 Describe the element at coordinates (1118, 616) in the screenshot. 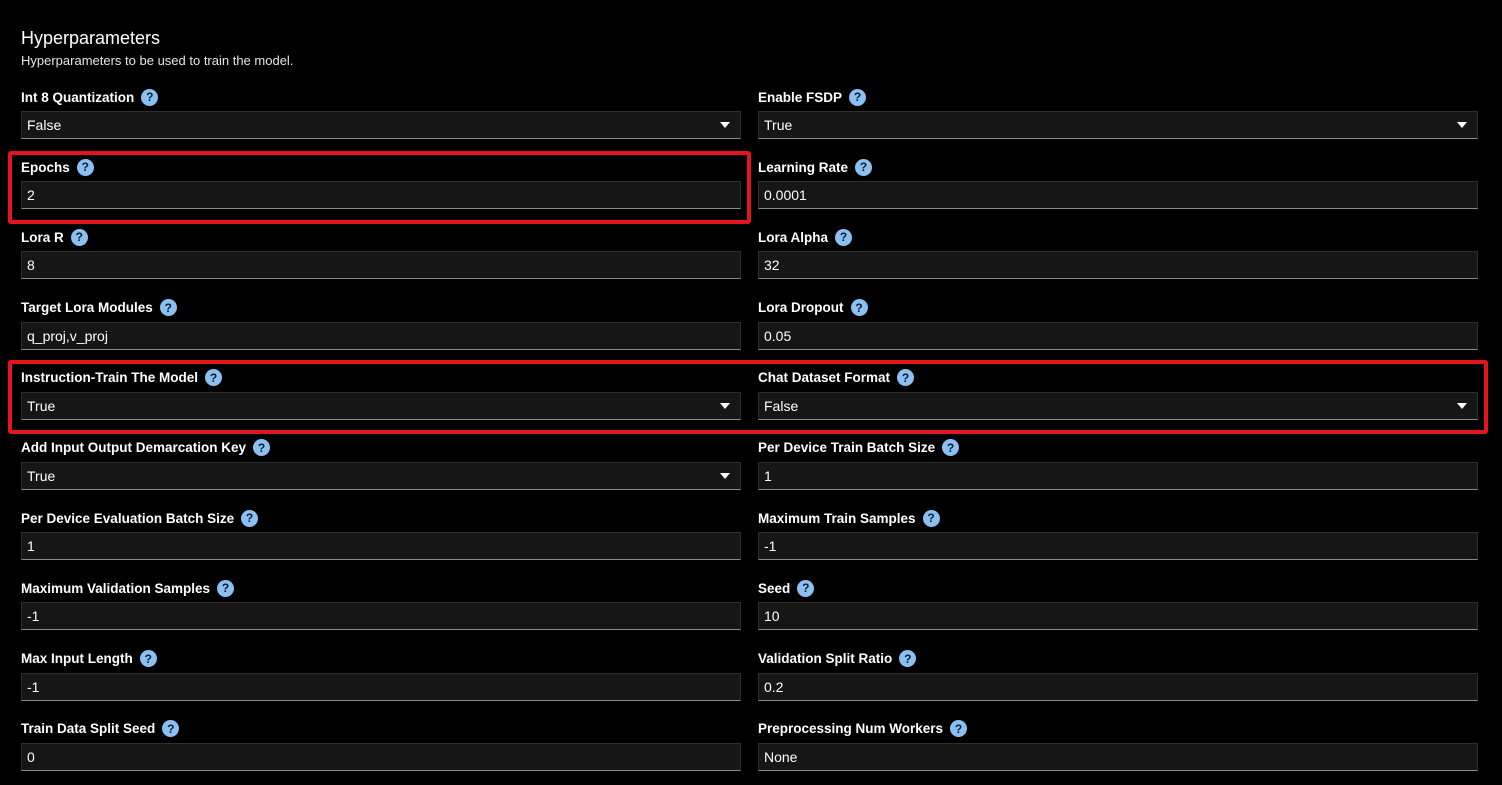

I see `input-seed: 10` at that location.